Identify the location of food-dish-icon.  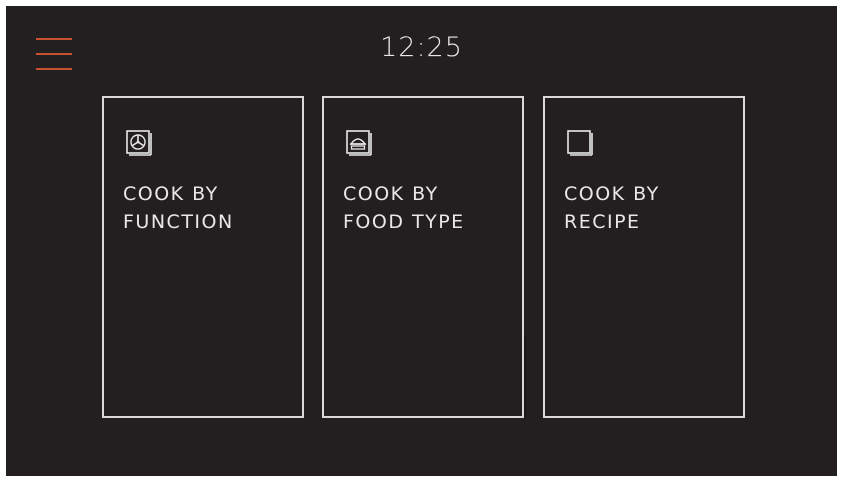
(359, 143).